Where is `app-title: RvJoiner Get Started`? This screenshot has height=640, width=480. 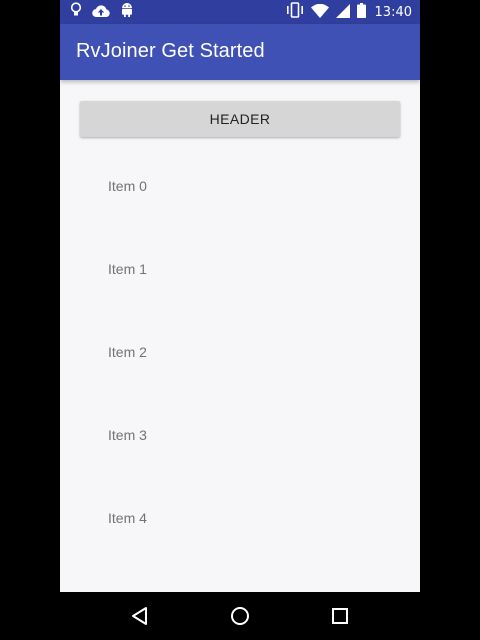
app-title: RvJoiner Get Started is located at coordinates (170, 51).